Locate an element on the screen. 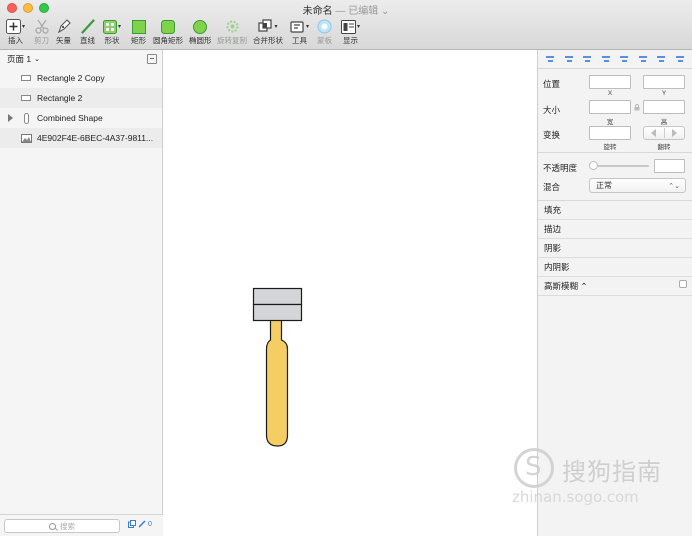  opacity-field is located at coordinates (669, 166).